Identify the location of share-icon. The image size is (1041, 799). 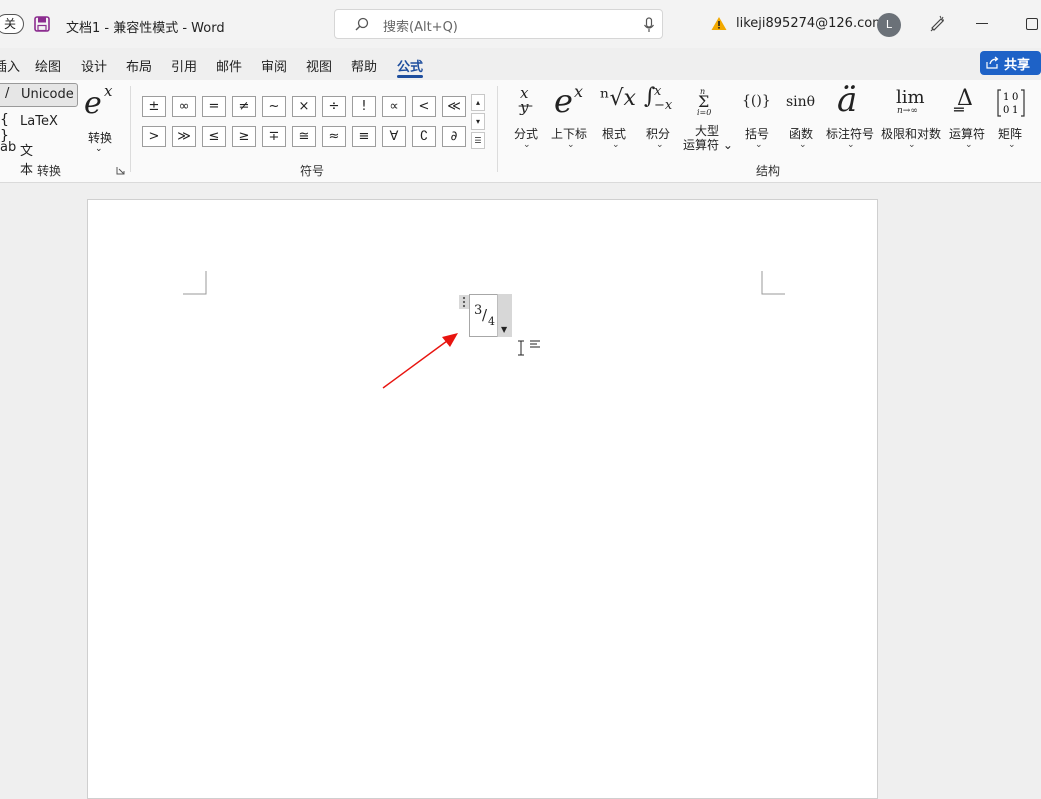
(992, 62).